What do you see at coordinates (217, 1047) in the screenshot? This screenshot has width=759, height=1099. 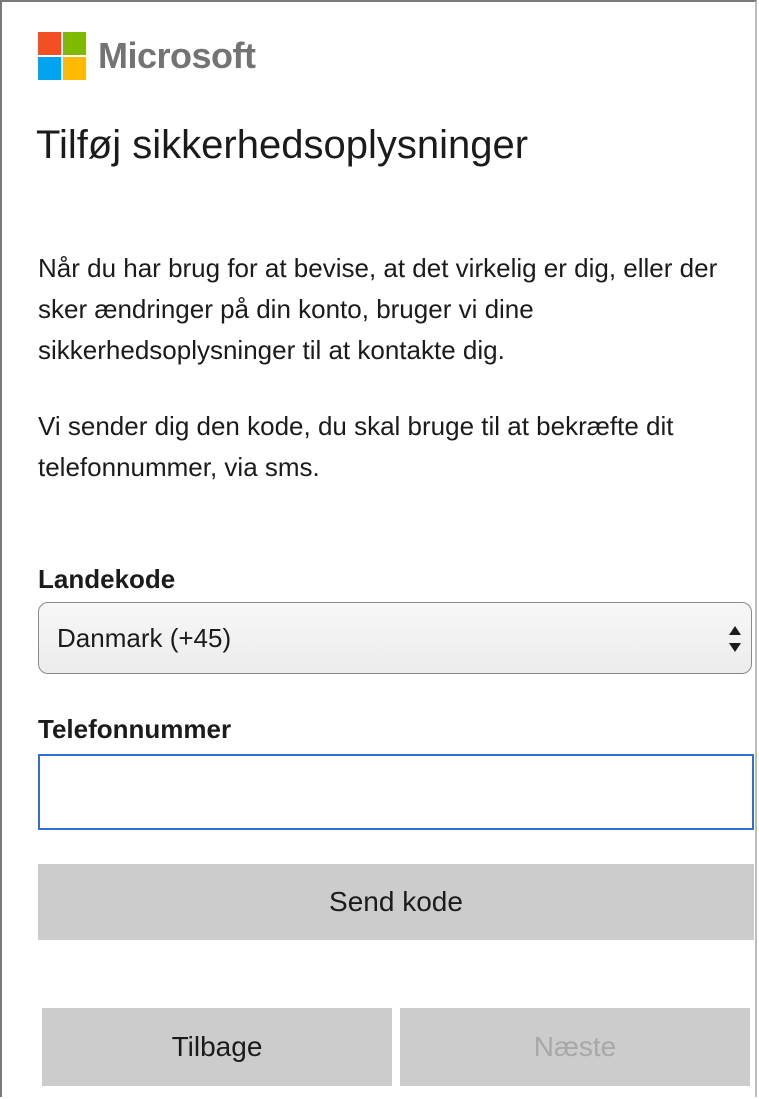 I see `back-button: Tilbage` at bounding box center [217, 1047].